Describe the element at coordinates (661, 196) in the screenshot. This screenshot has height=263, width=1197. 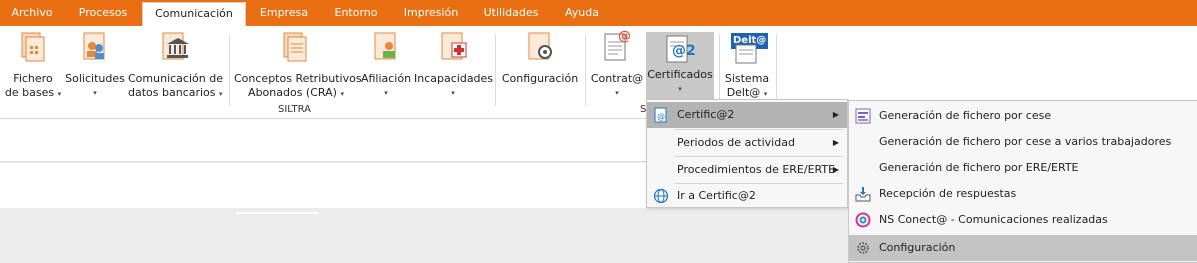
I see `globe-icon` at that location.